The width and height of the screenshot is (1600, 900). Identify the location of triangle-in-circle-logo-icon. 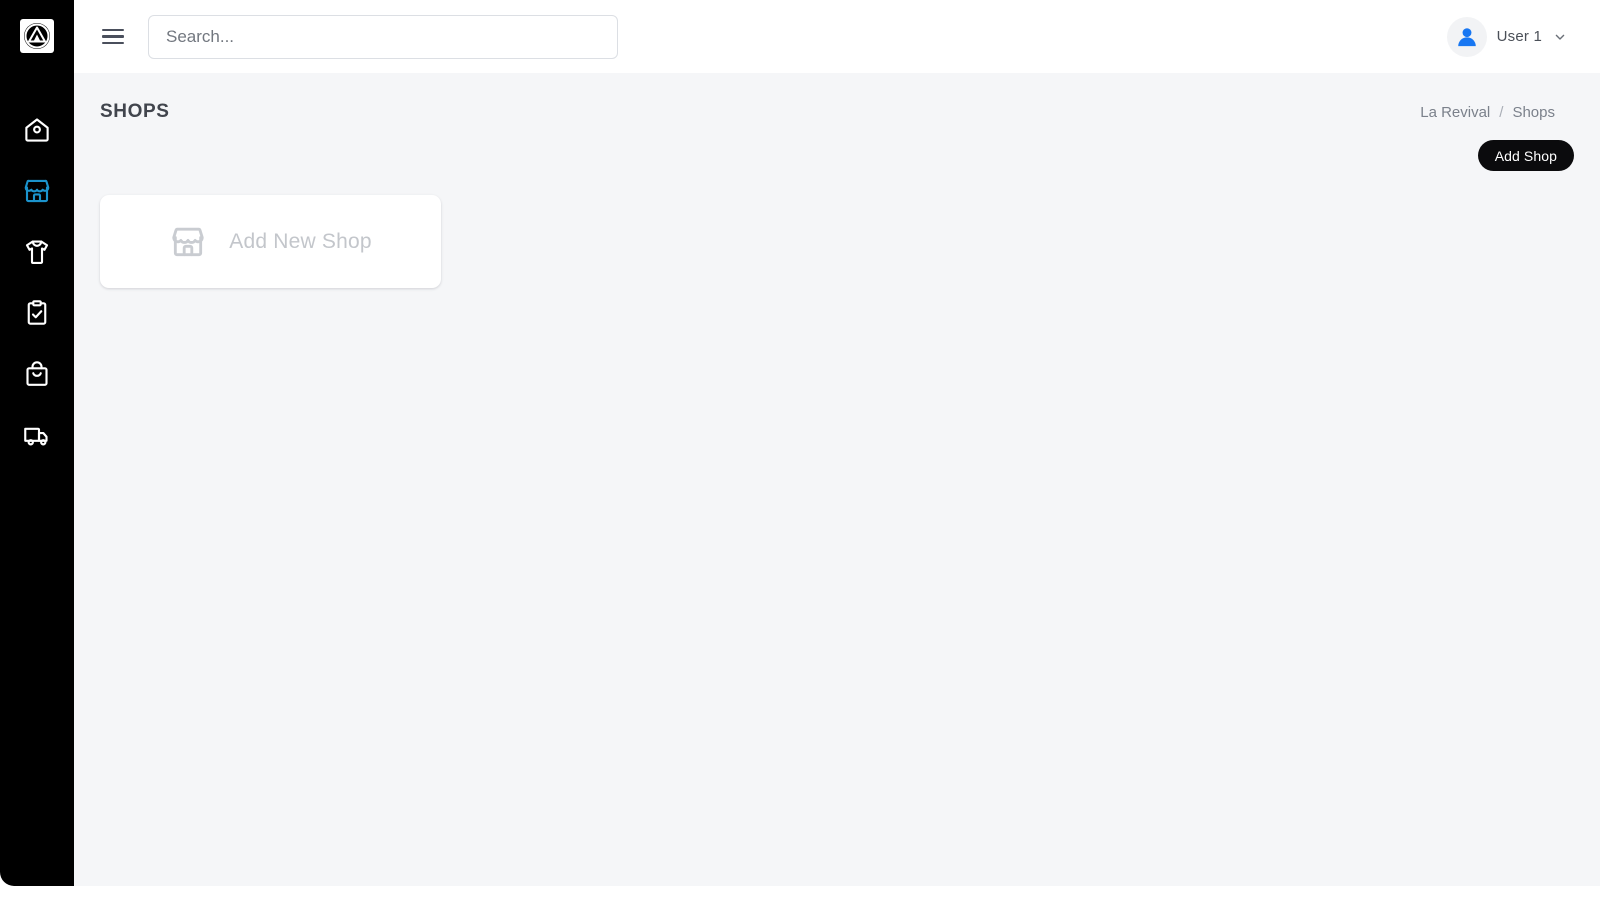
(37, 36).